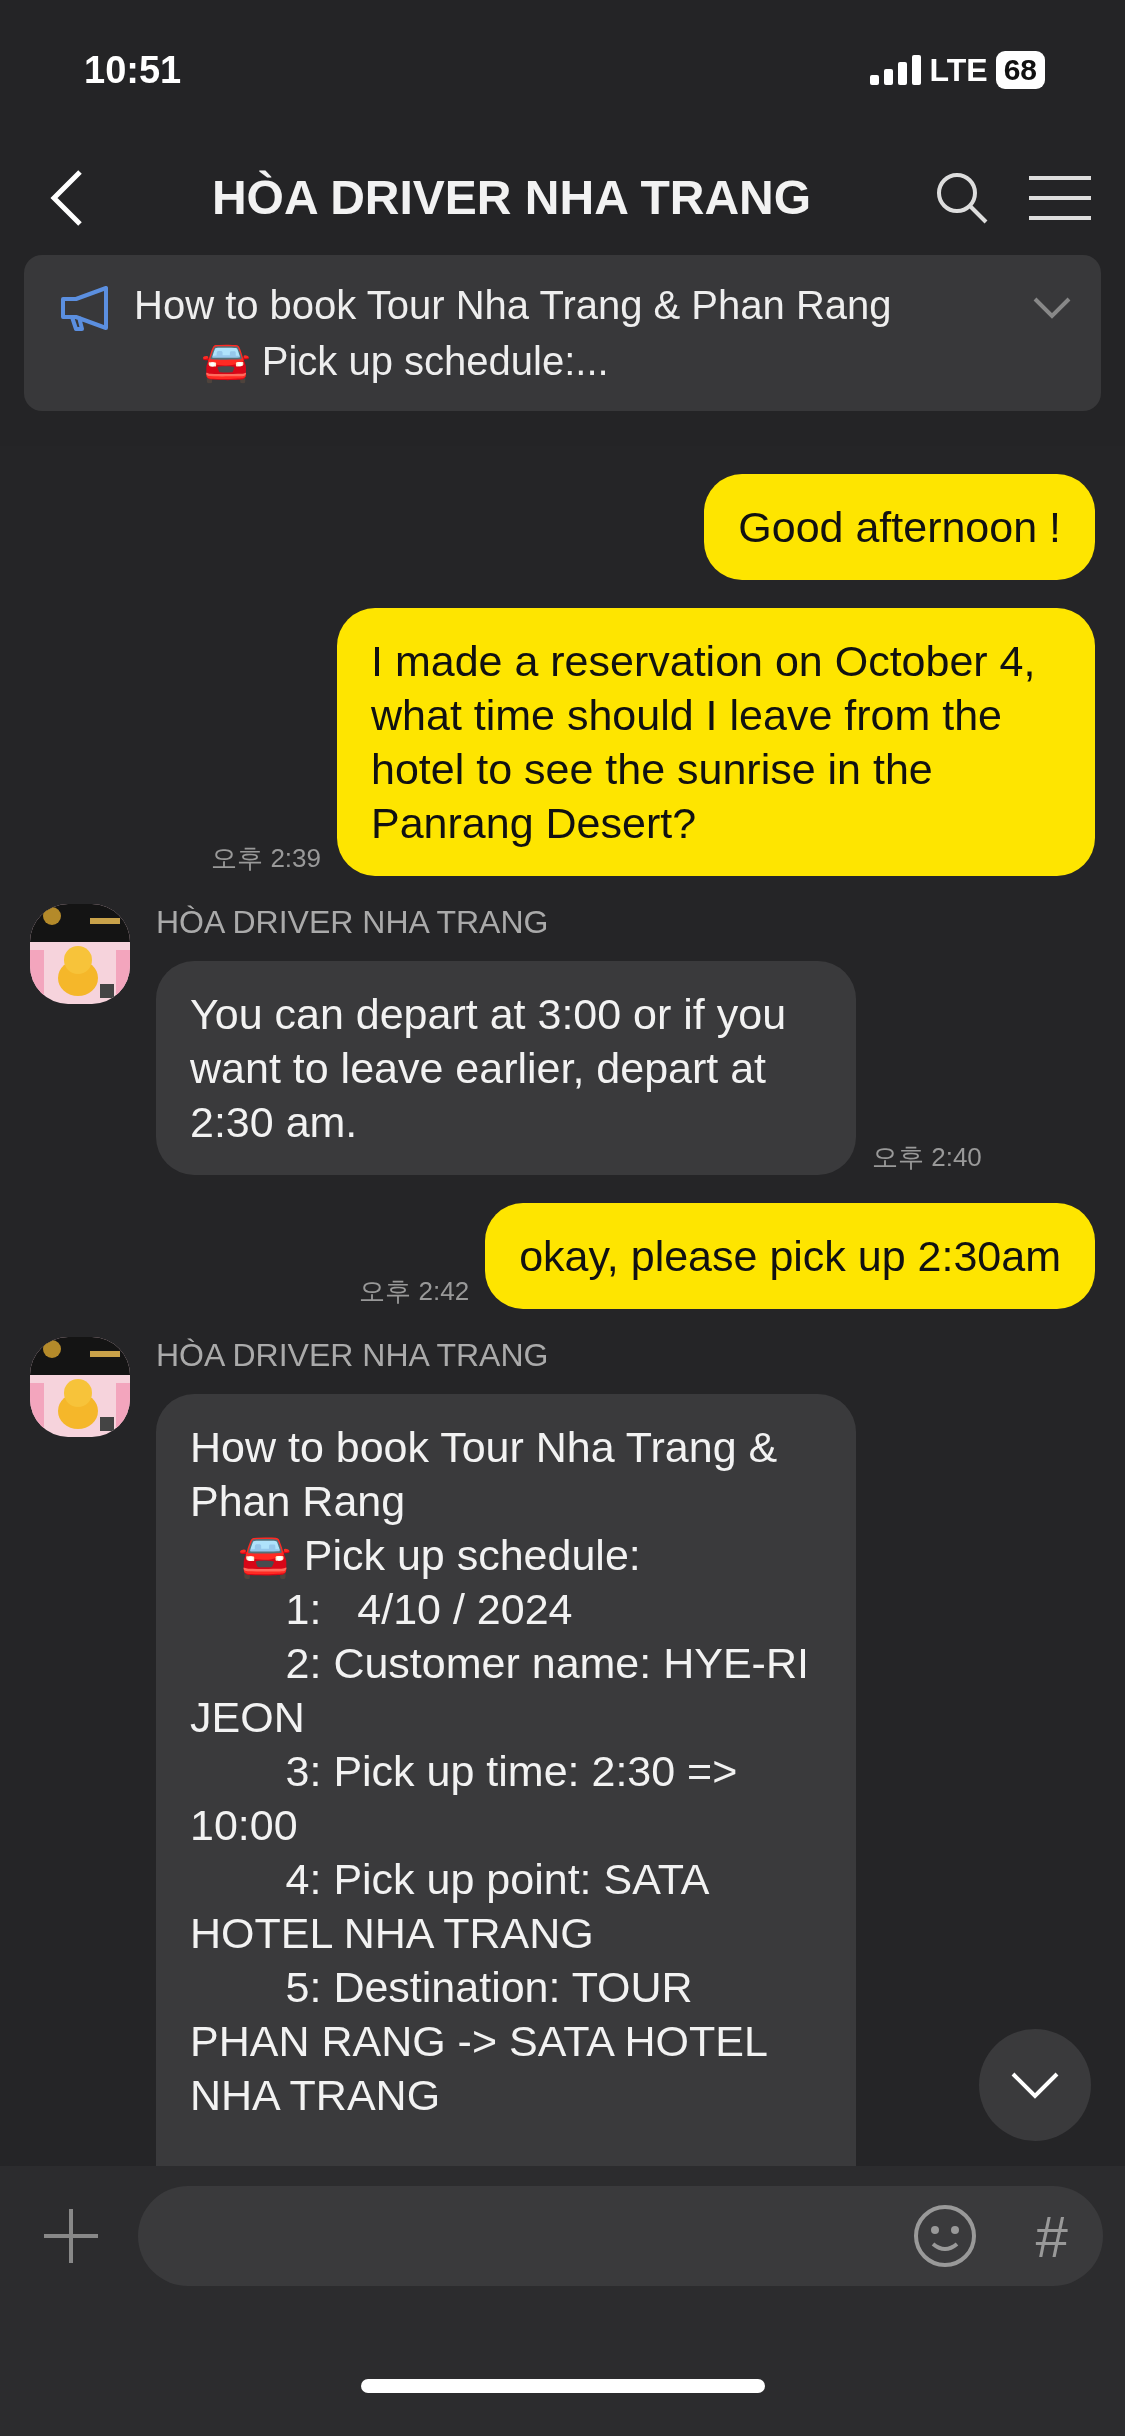 Image resolution: width=1125 pixels, height=2436 pixels. Describe the element at coordinates (958, 70) in the screenshot. I see `network-label: LTE` at that location.